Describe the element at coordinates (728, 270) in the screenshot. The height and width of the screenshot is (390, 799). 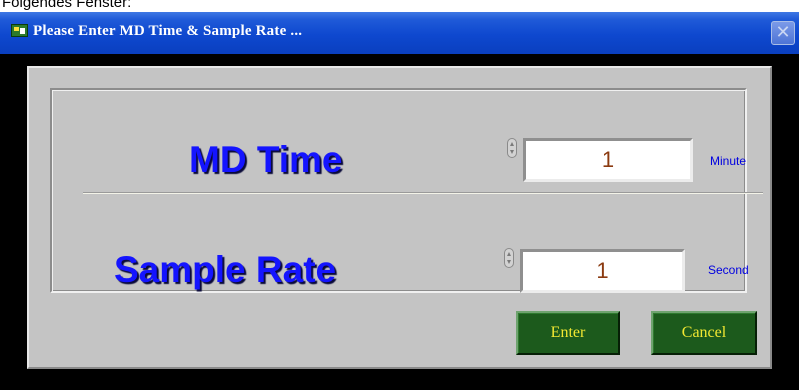
I see `sample-rate-unit: Second` at that location.